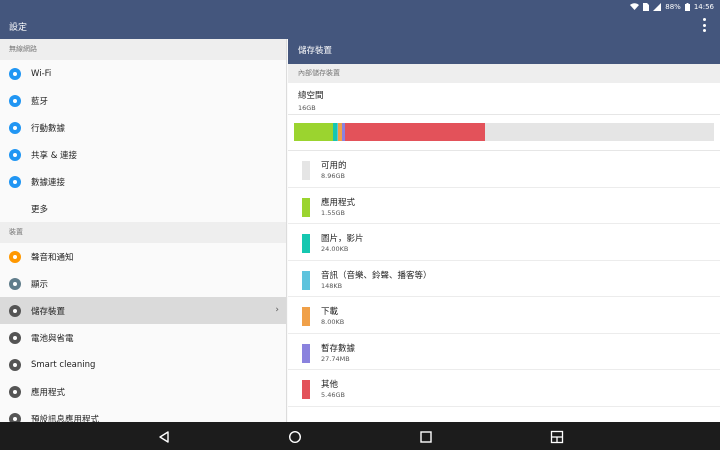 The height and width of the screenshot is (450, 720). Describe the element at coordinates (342, 239) in the screenshot. I see `category-name: 圖片，影片` at that location.